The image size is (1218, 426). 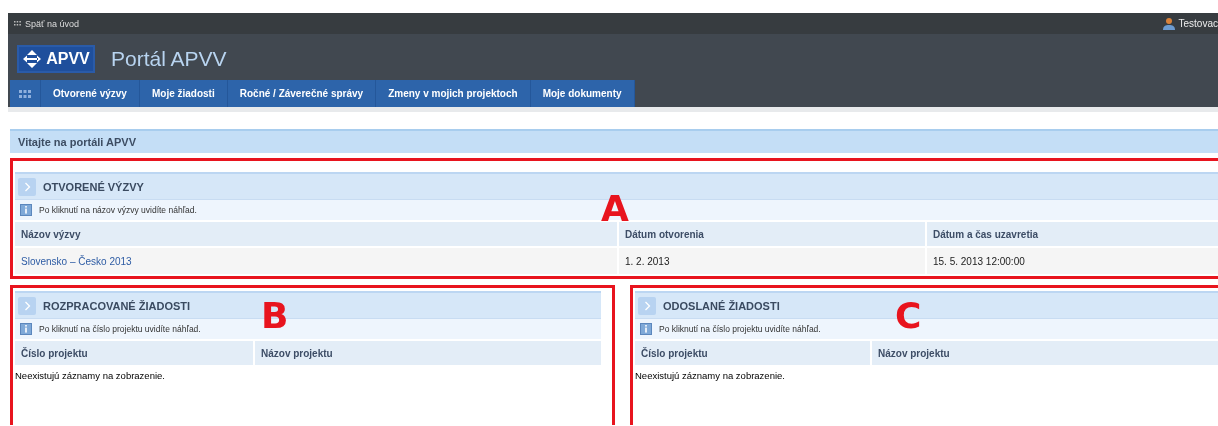 What do you see at coordinates (117, 305) in the screenshot?
I see `section-title: ROZPRACOVANÉ ŽIADOSTI` at bounding box center [117, 305].